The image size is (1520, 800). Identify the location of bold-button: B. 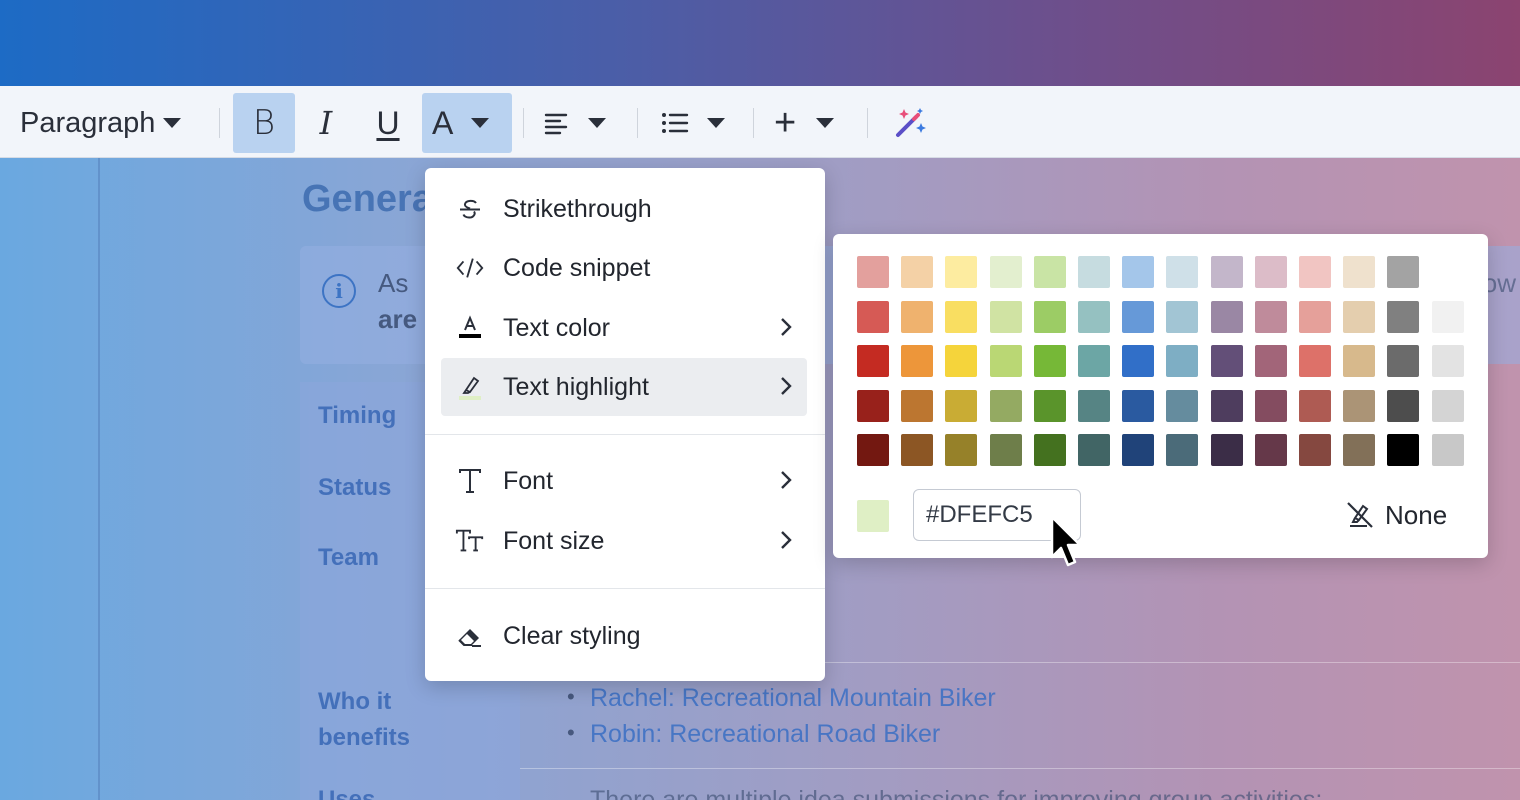
(264, 123).